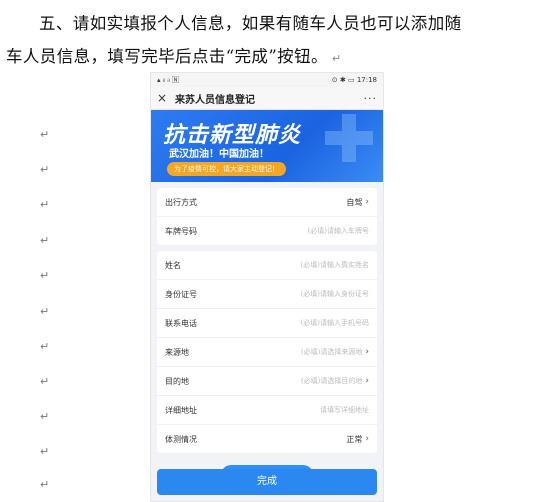 This screenshot has width=546, height=502. What do you see at coordinates (267, 439) in the screenshot?
I see `health-check-row: 体测情况 正常 ›` at bounding box center [267, 439].